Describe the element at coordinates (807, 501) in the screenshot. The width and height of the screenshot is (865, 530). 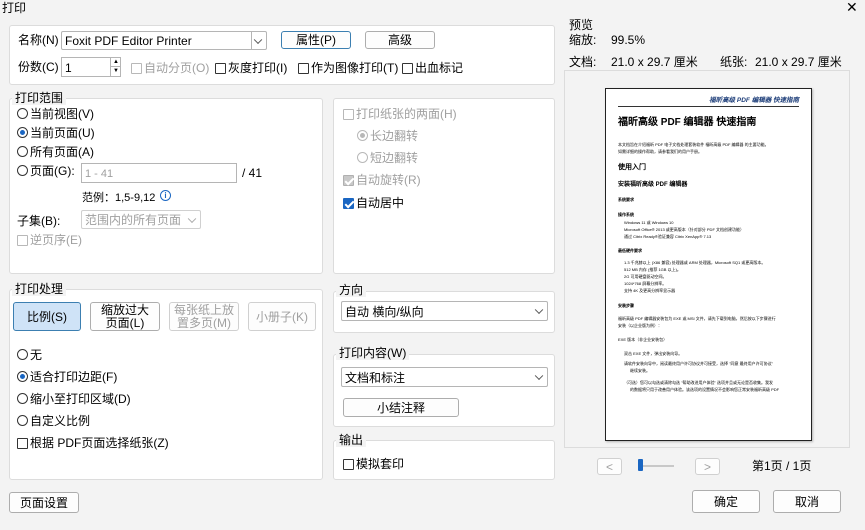
I see `cancel-button: 取消` at that location.